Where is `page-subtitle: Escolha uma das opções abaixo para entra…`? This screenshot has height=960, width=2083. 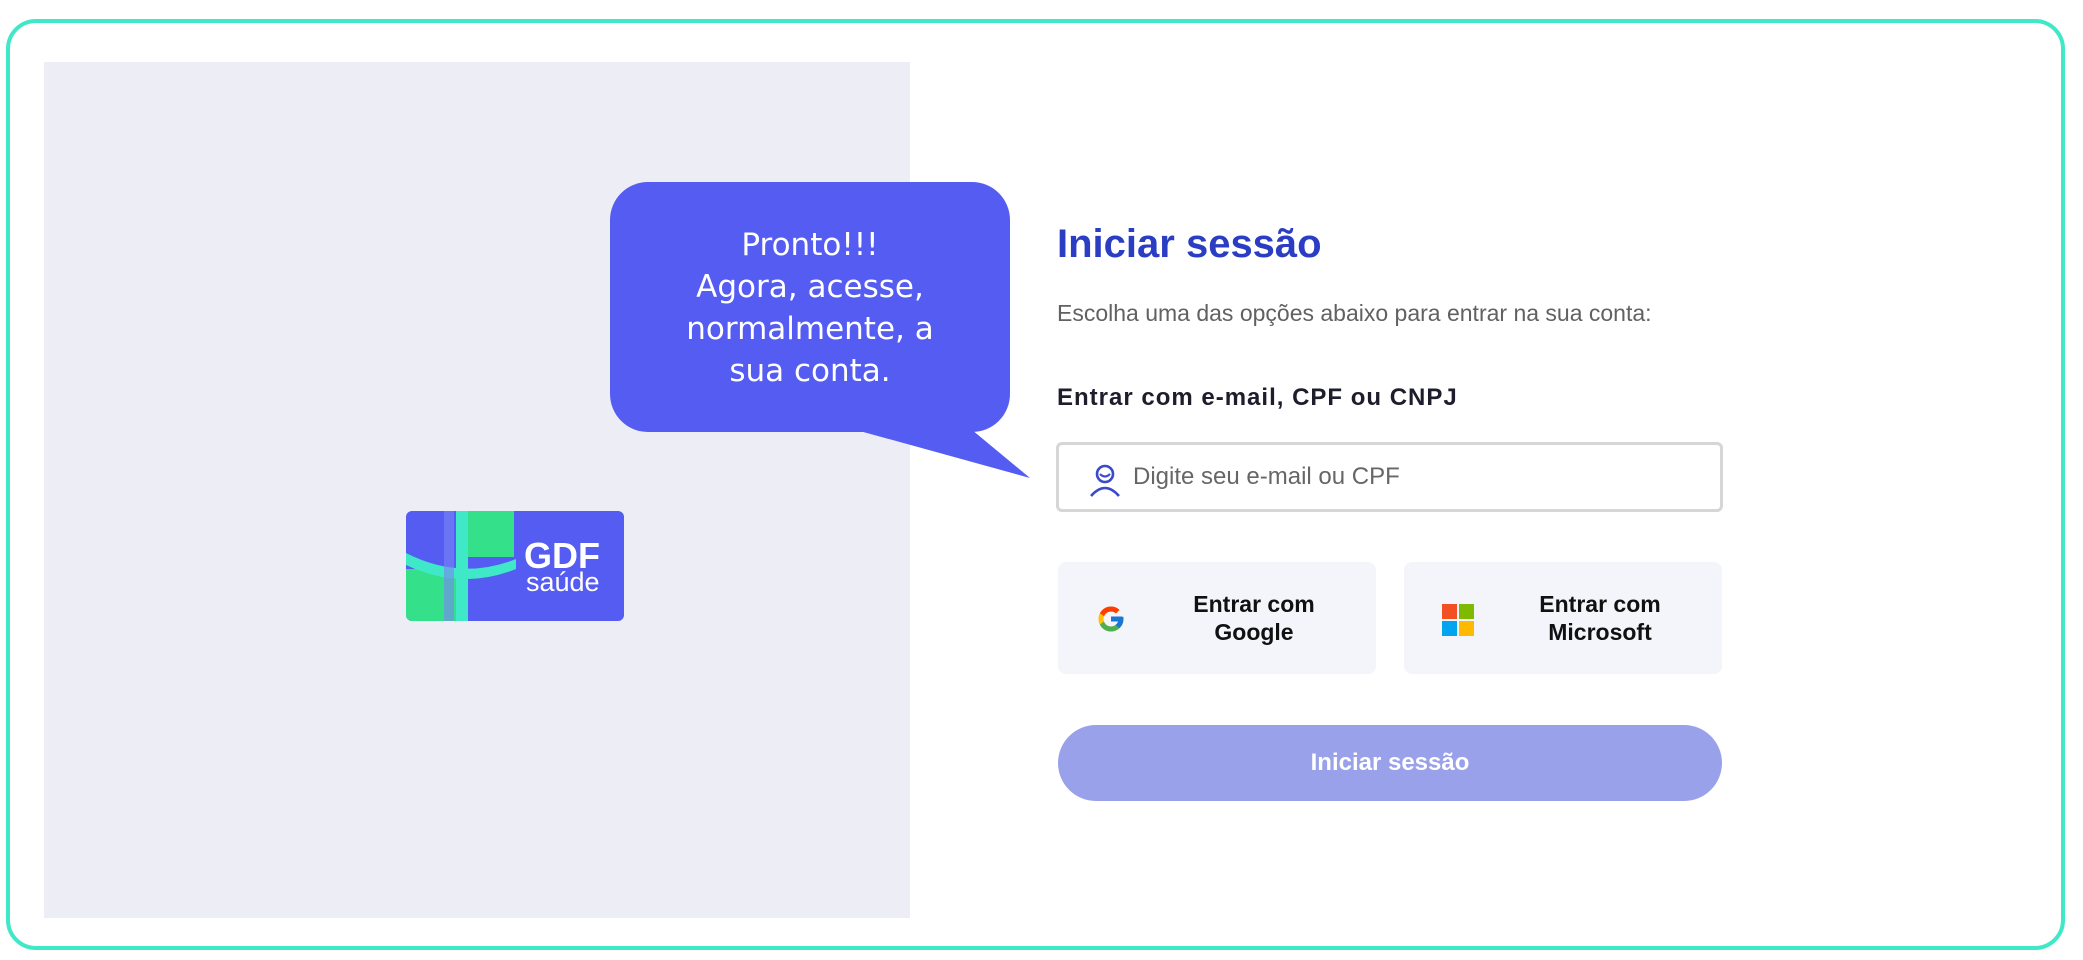 page-subtitle: Escolha uma das opções abaixo para entra… is located at coordinates (1354, 313).